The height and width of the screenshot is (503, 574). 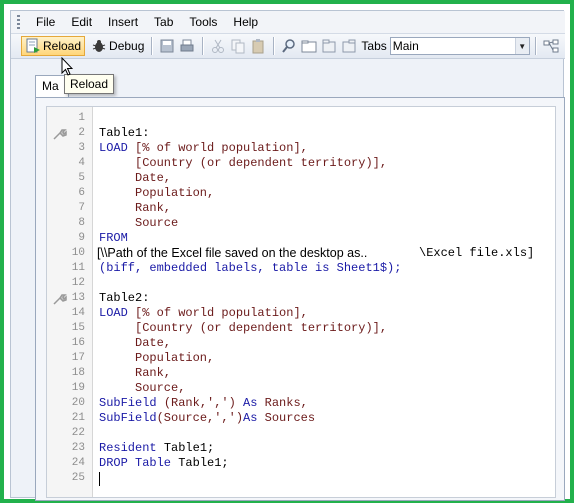 What do you see at coordinates (477, 253) in the screenshot?
I see `code-path: \Excel file.xls]` at bounding box center [477, 253].